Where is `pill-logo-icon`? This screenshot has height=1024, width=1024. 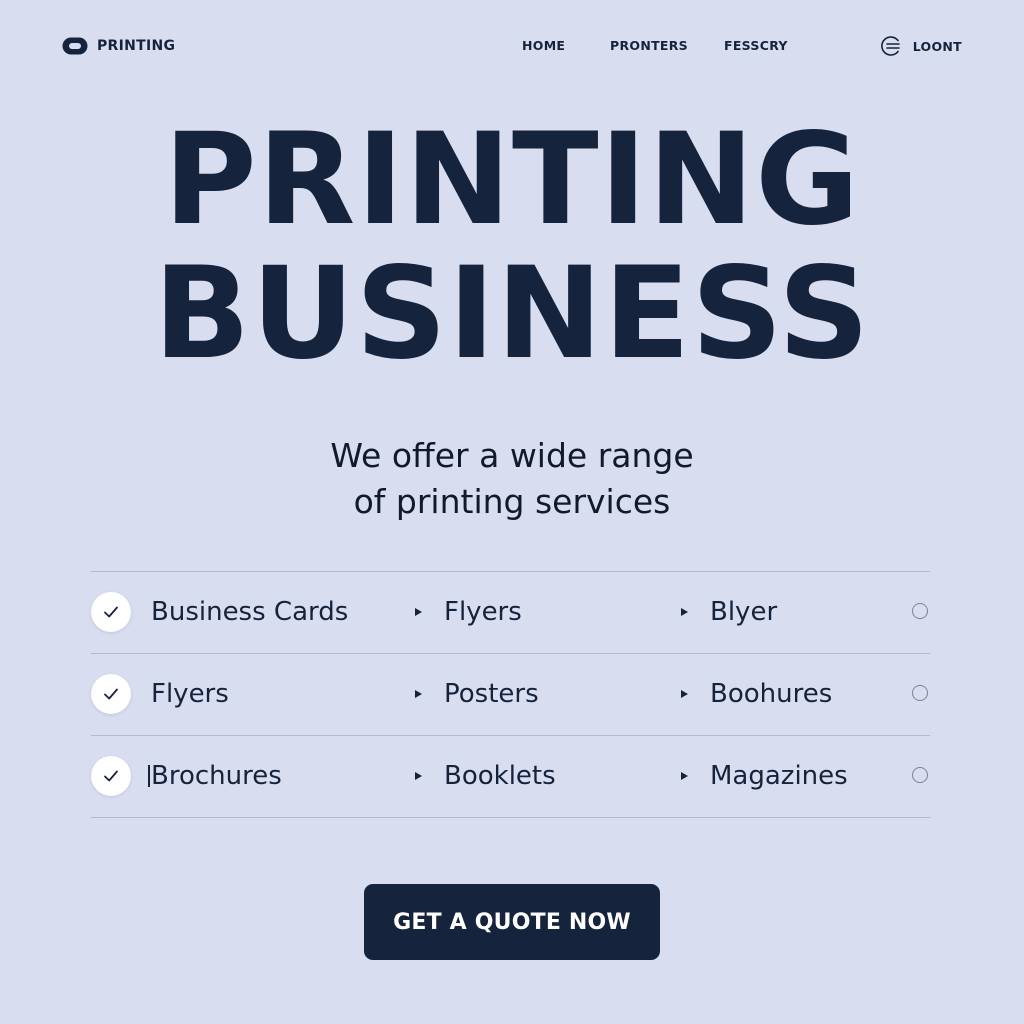 pill-logo-icon is located at coordinates (75, 46).